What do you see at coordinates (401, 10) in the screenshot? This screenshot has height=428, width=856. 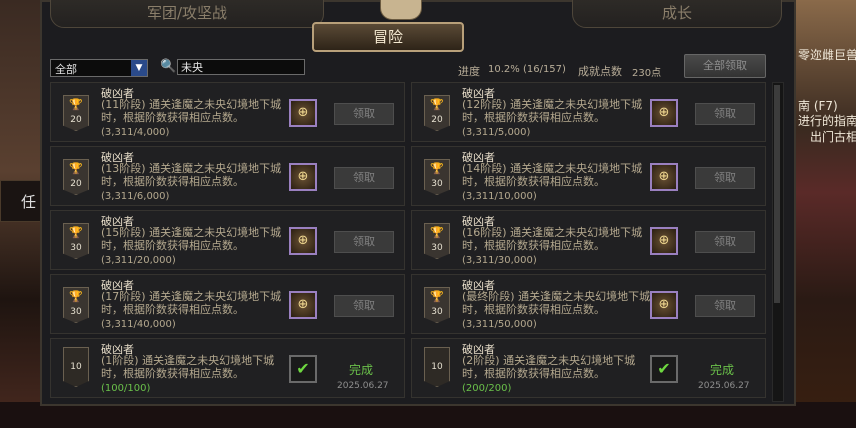 I see `scroll-emblem-icon` at bounding box center [401, 10].